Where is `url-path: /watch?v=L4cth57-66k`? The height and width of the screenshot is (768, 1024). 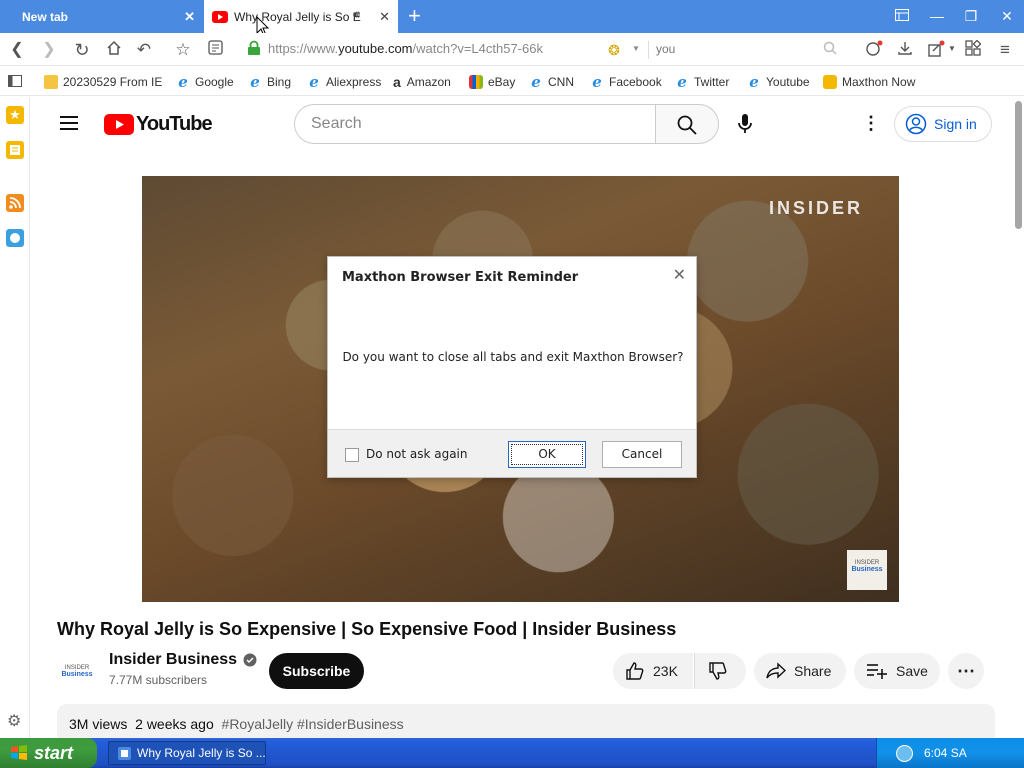
url-path: /watch?v=L4cth57-66k is located at coordinates (477, 48).